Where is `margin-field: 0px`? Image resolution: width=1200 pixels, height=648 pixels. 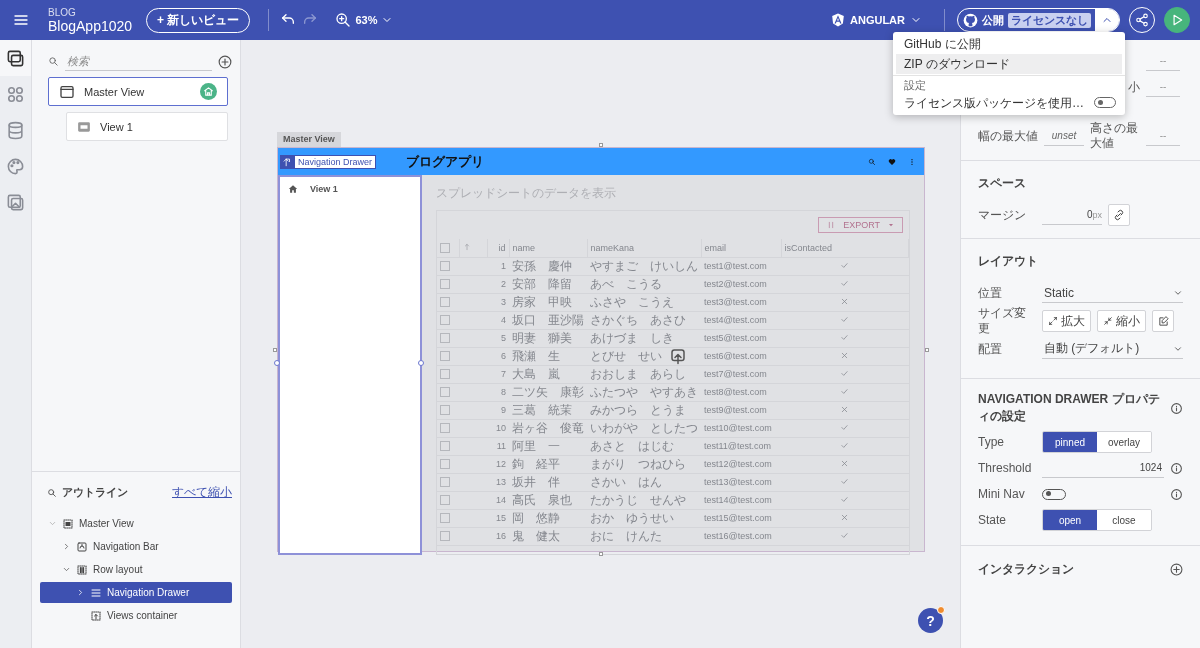 margin-field: 0px is located at coordinates (1072, 215).